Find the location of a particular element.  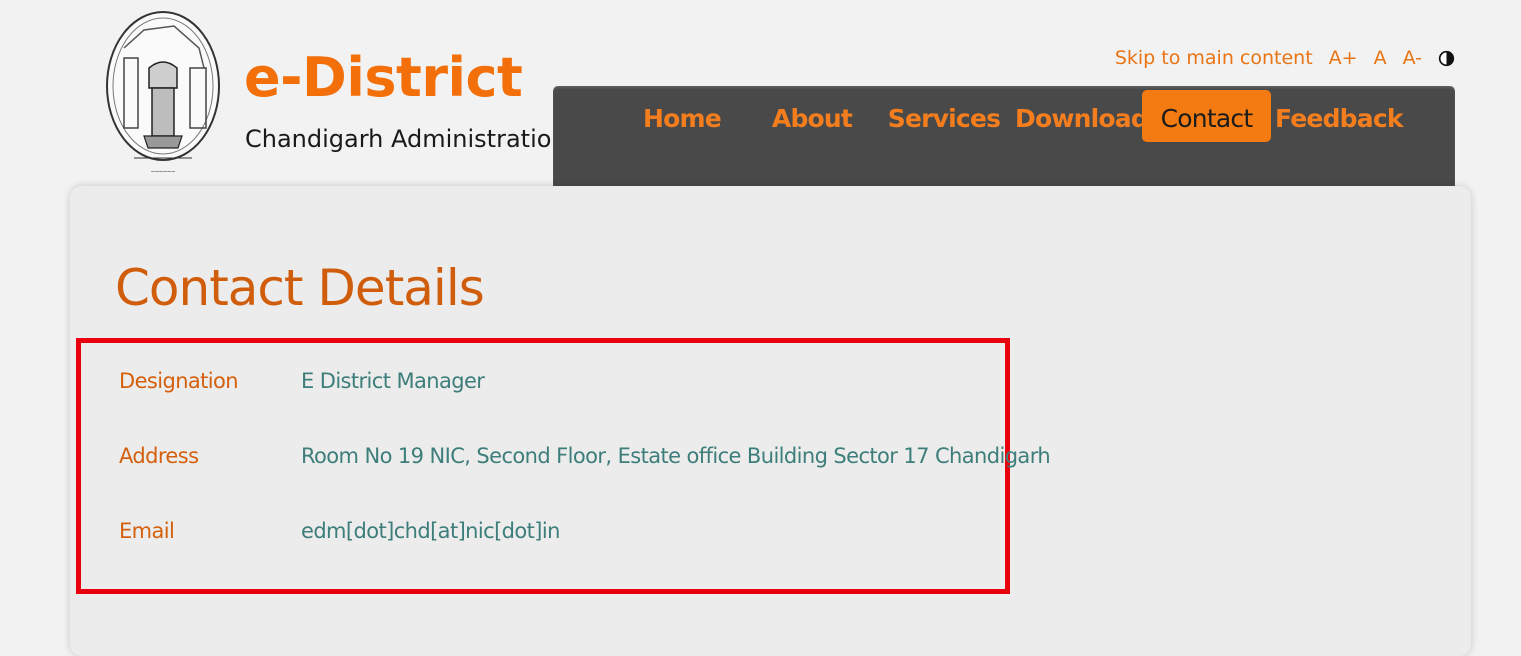

nav-home: Home is located at coordinates (682, 116).